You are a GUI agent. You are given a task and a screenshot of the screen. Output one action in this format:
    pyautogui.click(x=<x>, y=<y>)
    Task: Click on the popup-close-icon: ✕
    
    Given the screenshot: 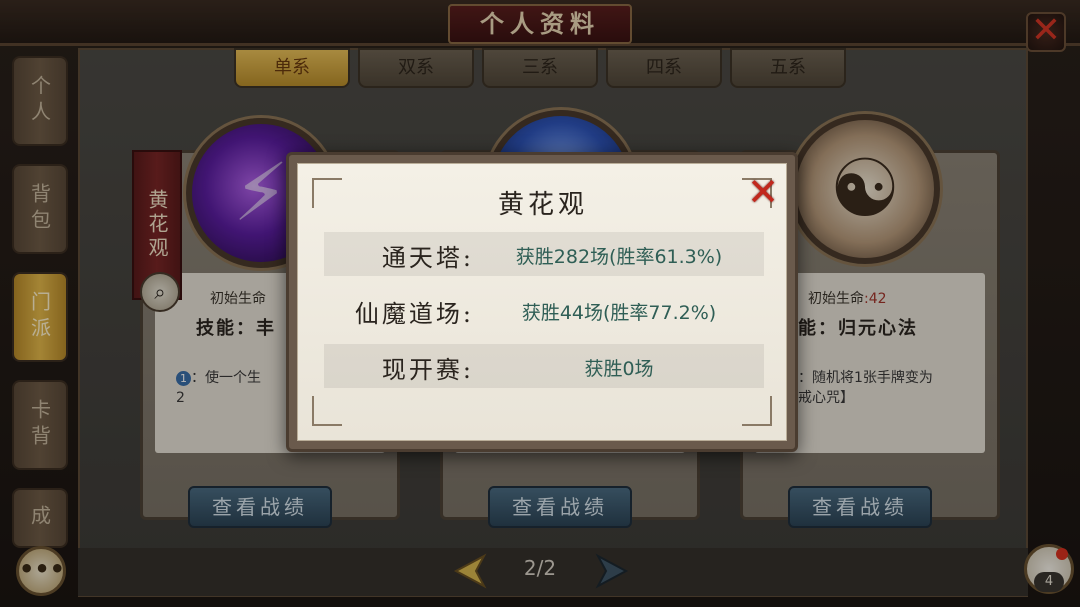 What is the action you would take?
    pyautogui.click(x=763, y=192)
    